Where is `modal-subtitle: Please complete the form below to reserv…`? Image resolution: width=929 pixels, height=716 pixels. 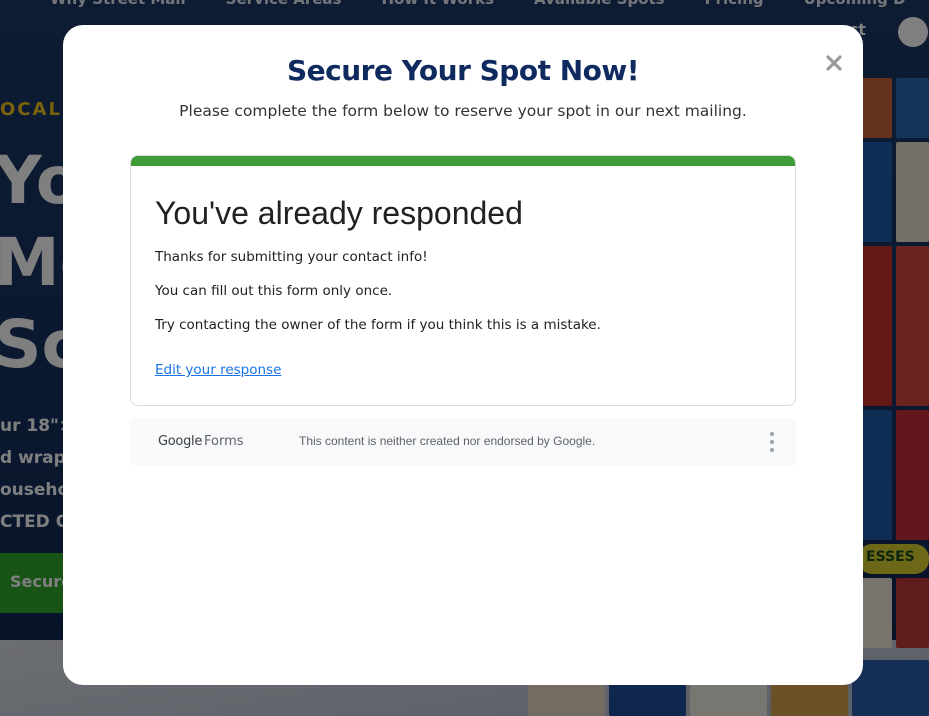
modal-subtitle: Please complete the form below to reserv… is located at coordinates (463, 111).